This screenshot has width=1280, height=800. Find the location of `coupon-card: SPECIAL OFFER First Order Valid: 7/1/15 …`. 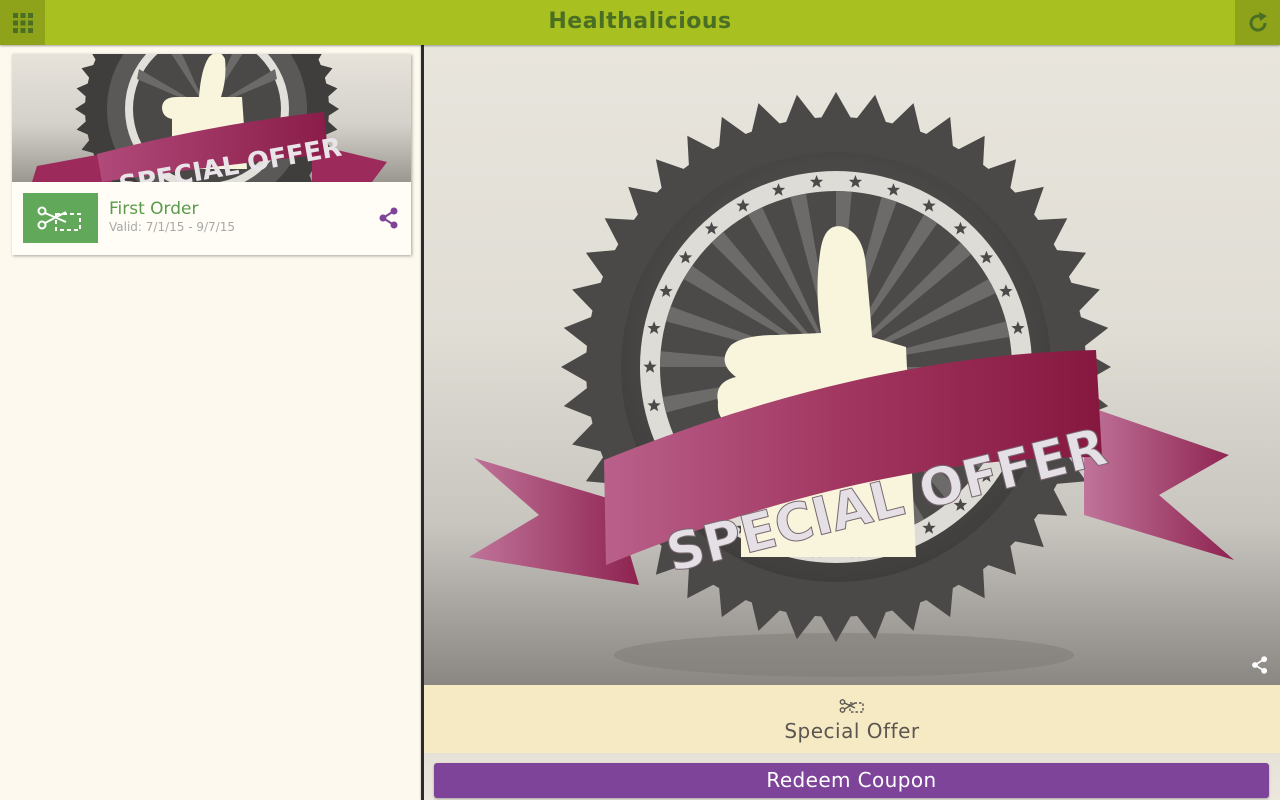

coupon-card: SPECIAL OFFER First Order Valid: 7/1/15 … is located at coordinates (211, 154).